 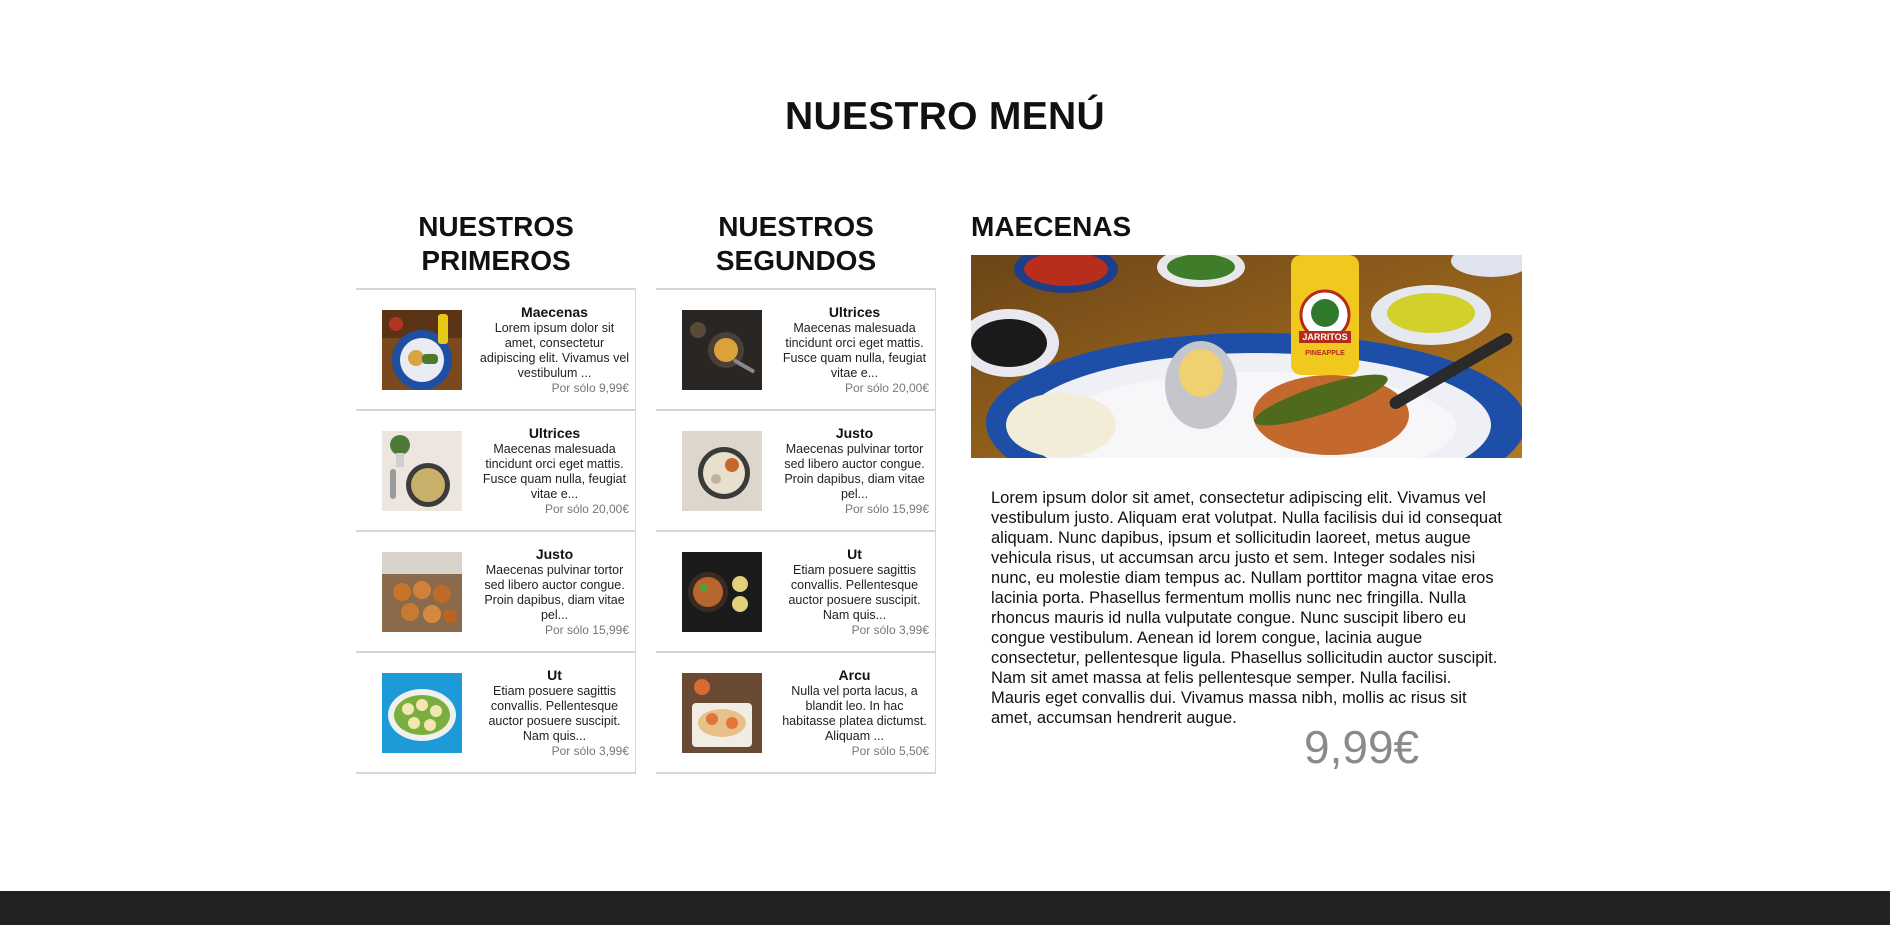 What do you see at coordinates (422, 713) in the screenshot?
I see `salad-image` at bounding box center [422, 713].